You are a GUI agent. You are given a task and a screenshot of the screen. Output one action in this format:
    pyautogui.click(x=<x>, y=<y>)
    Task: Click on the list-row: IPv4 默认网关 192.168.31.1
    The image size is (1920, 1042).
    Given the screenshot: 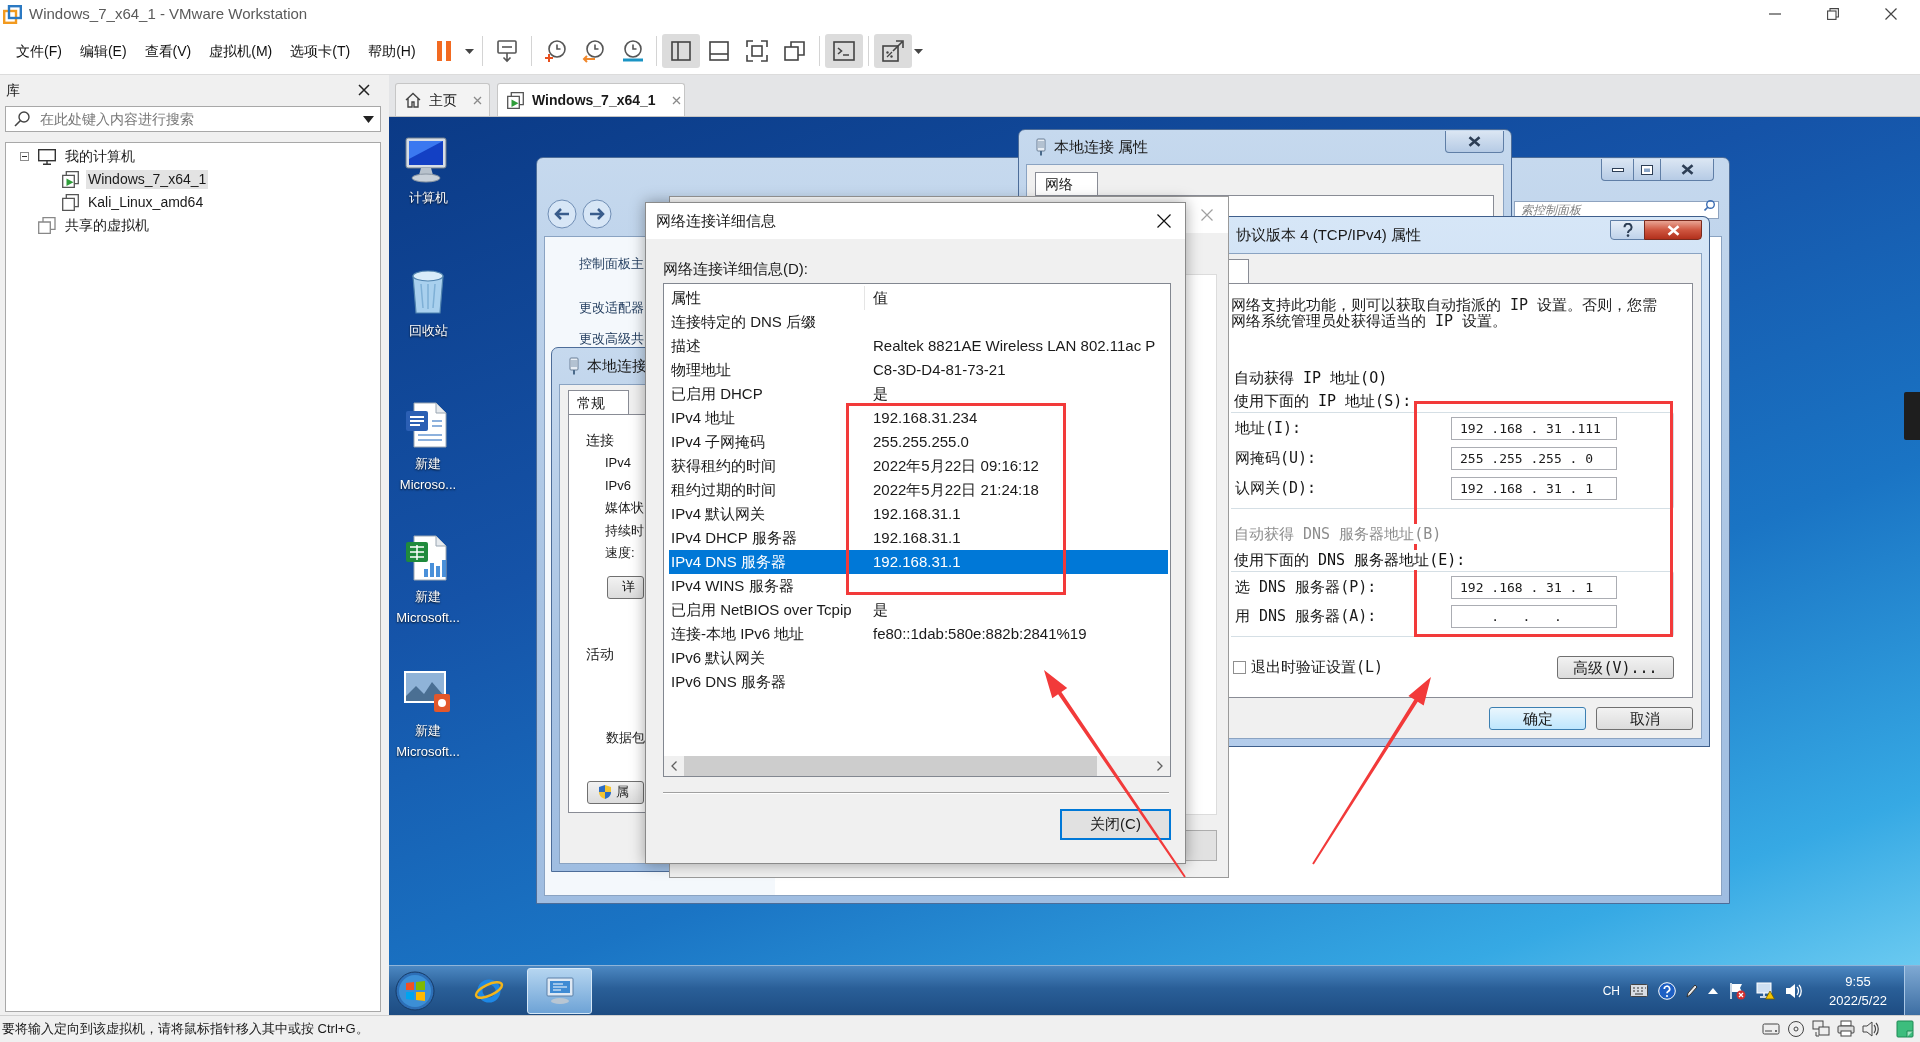 What is the action you would take?
    pyautogui.click(x=918, y=514)
    